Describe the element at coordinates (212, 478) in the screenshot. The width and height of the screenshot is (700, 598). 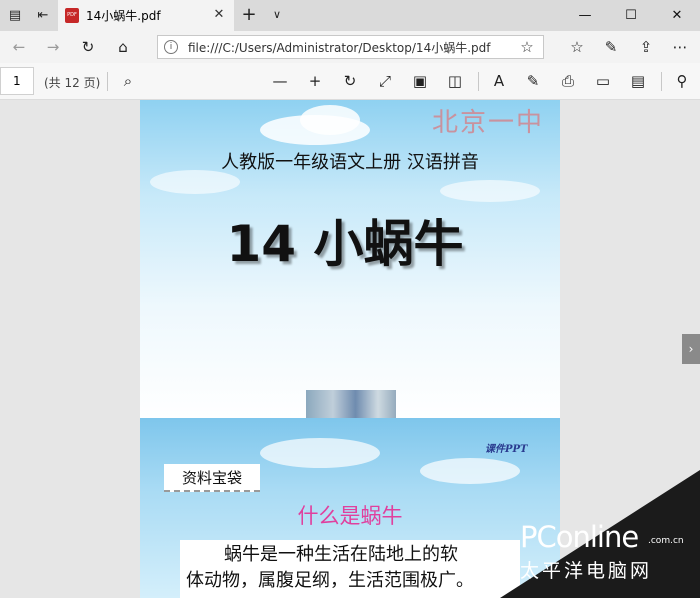
I see `section-tag: 资料宝袋` at that location.